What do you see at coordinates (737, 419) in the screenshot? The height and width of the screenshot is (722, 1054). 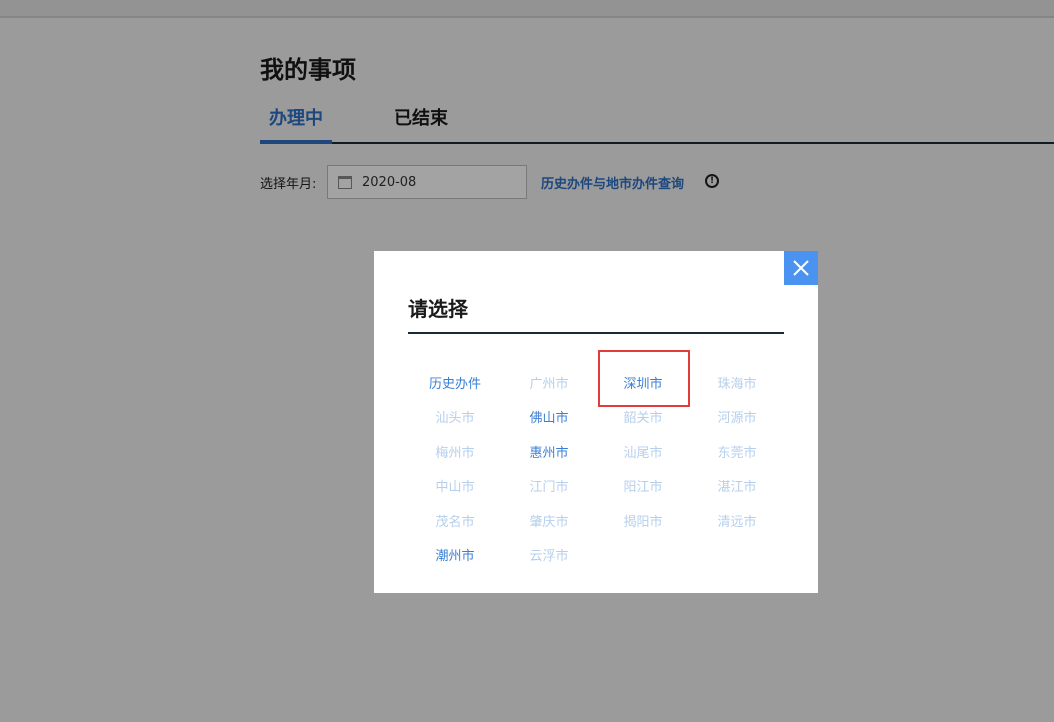 I see `city-option: 河源市` at bounding box center [737, 419].